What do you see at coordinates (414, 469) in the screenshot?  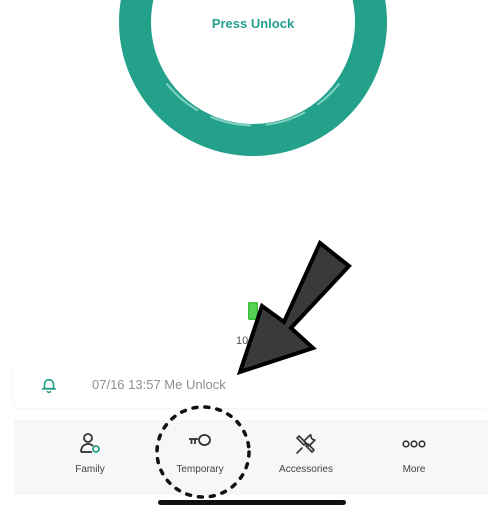 I see `nav-label-more: More` at bounding box center [414, 469].